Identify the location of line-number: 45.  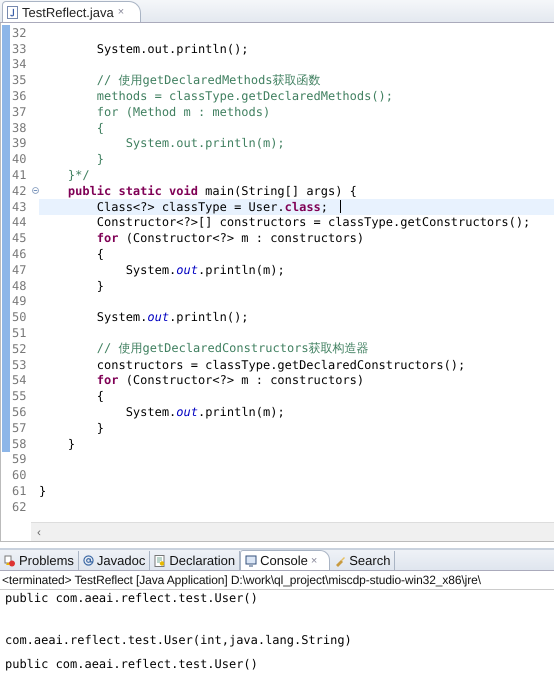
(19, 238).